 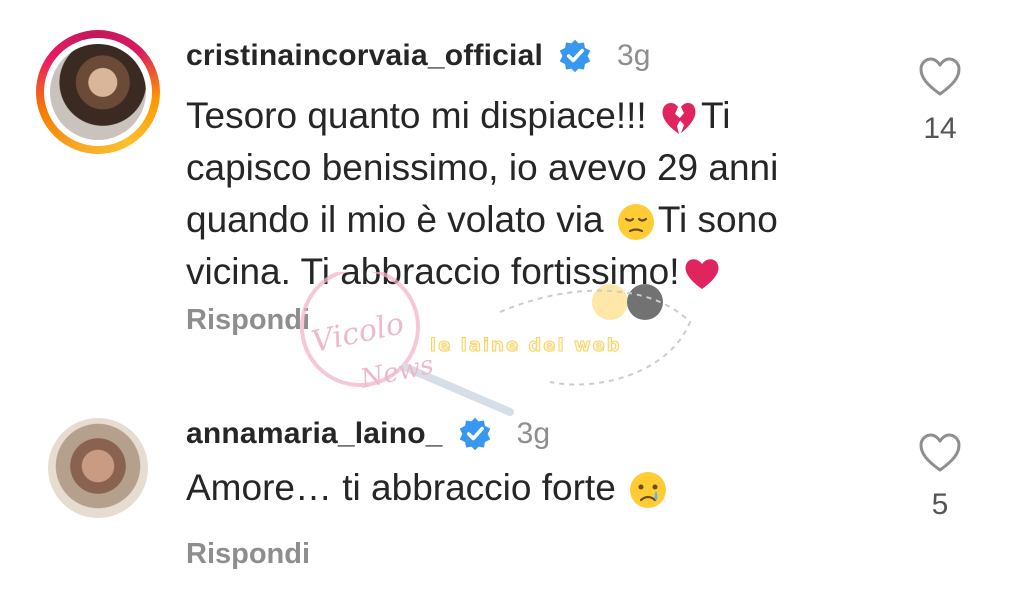 What do you see at coordinates (648, 490) in the screenshot?
I see `crying-face-icon` at bounding box center [648, 490].